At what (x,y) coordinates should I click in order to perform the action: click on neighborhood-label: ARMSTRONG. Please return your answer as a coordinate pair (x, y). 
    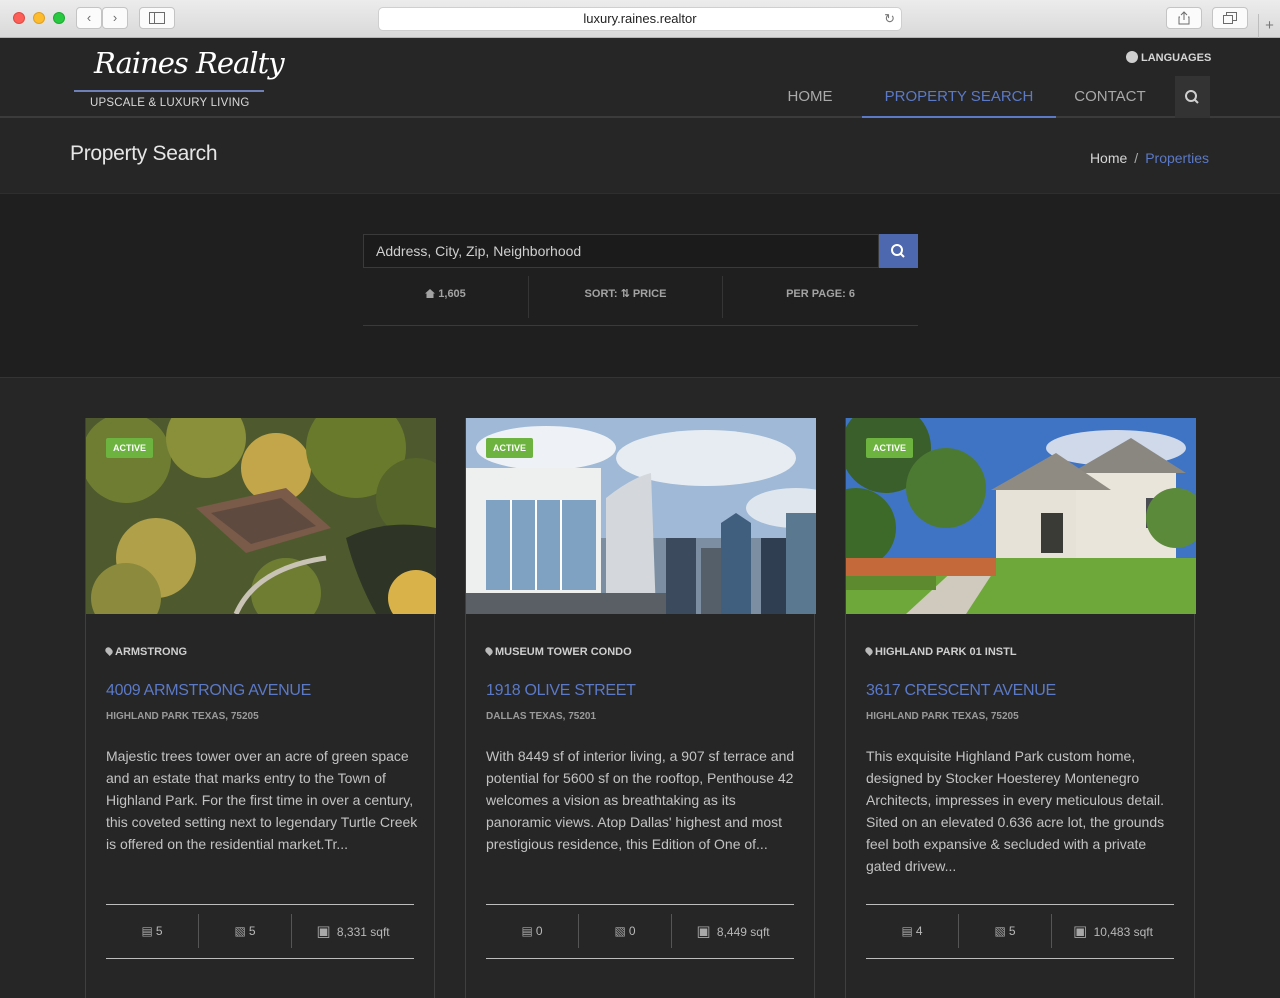
    Looking at the image, I should click on (151, 652).